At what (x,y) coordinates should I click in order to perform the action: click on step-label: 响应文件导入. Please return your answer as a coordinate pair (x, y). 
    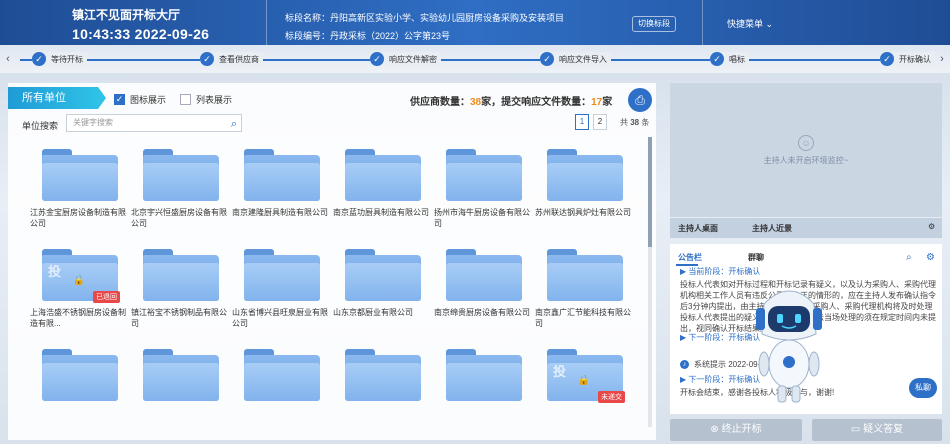
    Looking at the image, I should click on (583, 59).